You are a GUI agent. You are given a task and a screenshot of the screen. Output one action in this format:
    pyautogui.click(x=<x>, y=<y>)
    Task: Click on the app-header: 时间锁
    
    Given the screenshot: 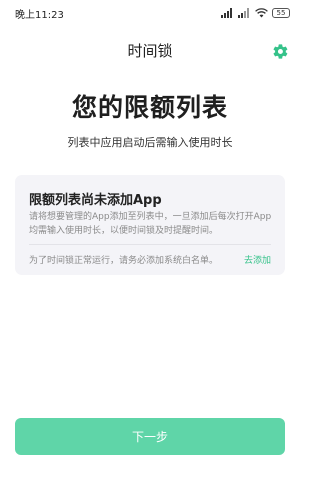 What is the action you would take?
    pyautogui.click(x=150, y=51)
    